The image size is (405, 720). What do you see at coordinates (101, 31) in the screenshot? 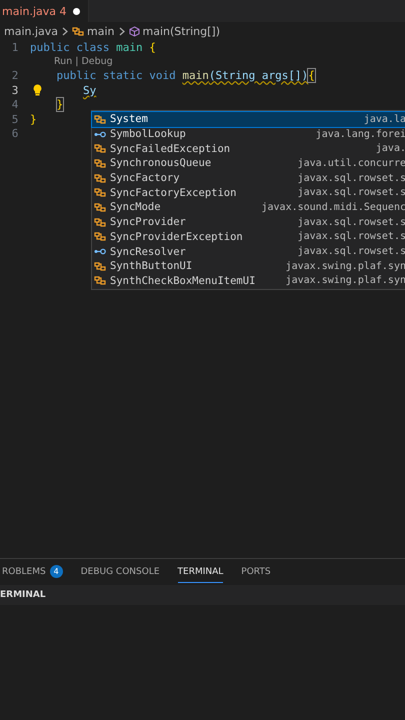
I see `breadcrumb-item: main` at bounding box center [101, 31].